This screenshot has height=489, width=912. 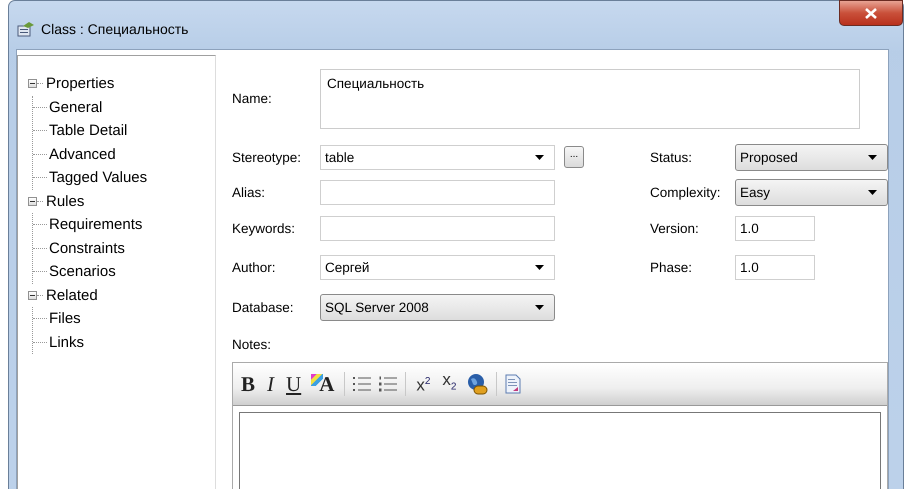 What do you see at coordinates (98, 177) in the screenshot?
I see `tree-item: Tagged Values` at bounding box center [98, 177].